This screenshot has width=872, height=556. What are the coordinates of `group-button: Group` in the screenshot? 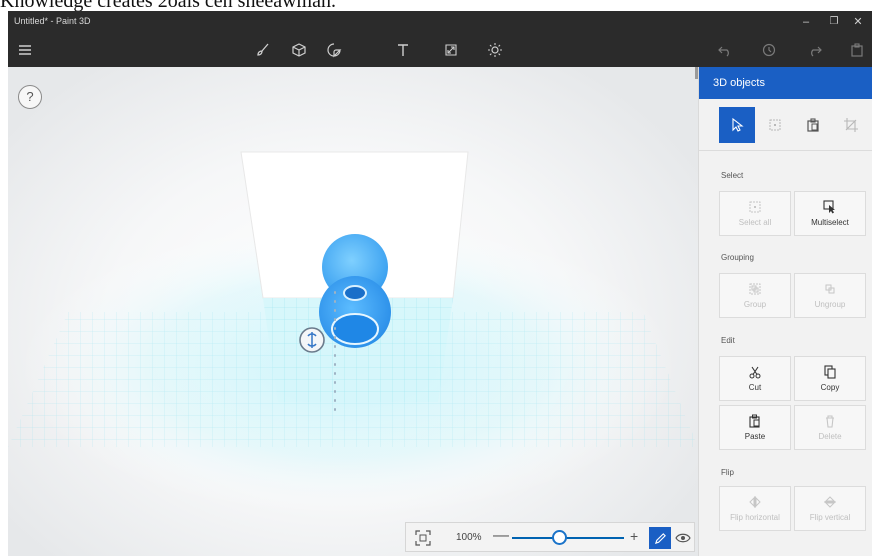 It's located at (755, 295).